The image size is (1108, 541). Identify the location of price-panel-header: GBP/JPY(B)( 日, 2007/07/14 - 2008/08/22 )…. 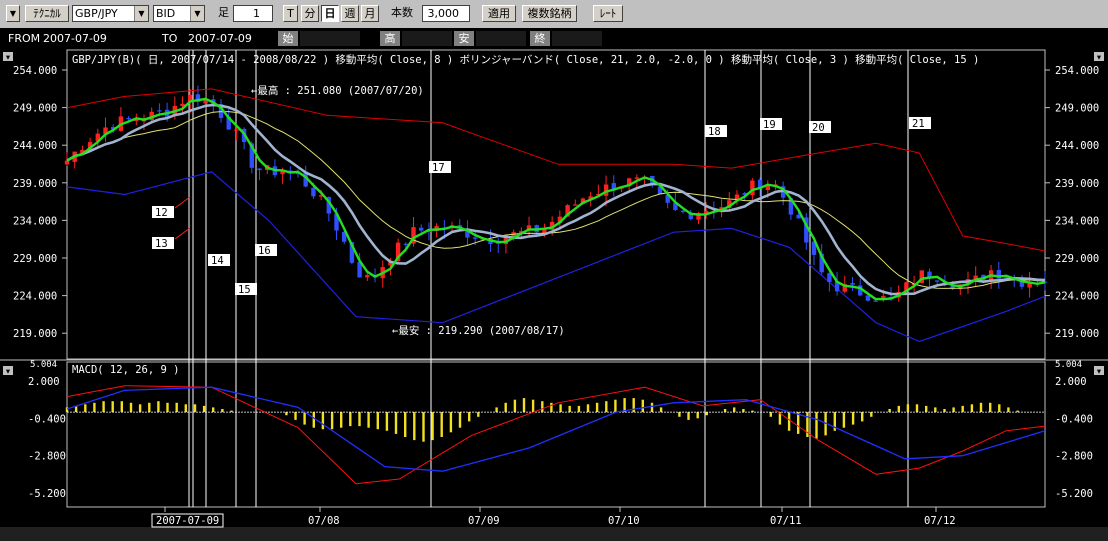
(525, 59).